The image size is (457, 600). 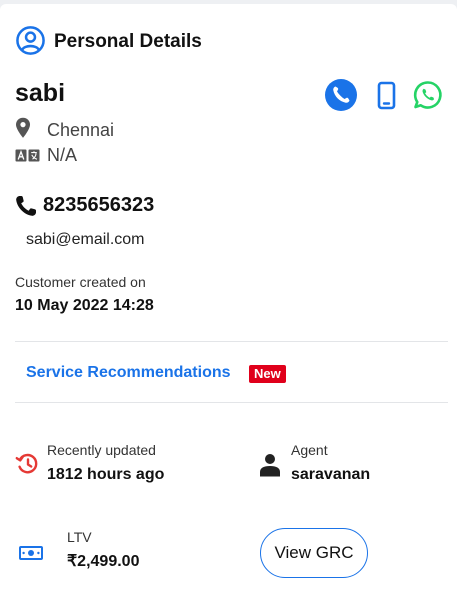 I want to click on created-value: 10 May 2022 14:28, so click(x=84, y=305).